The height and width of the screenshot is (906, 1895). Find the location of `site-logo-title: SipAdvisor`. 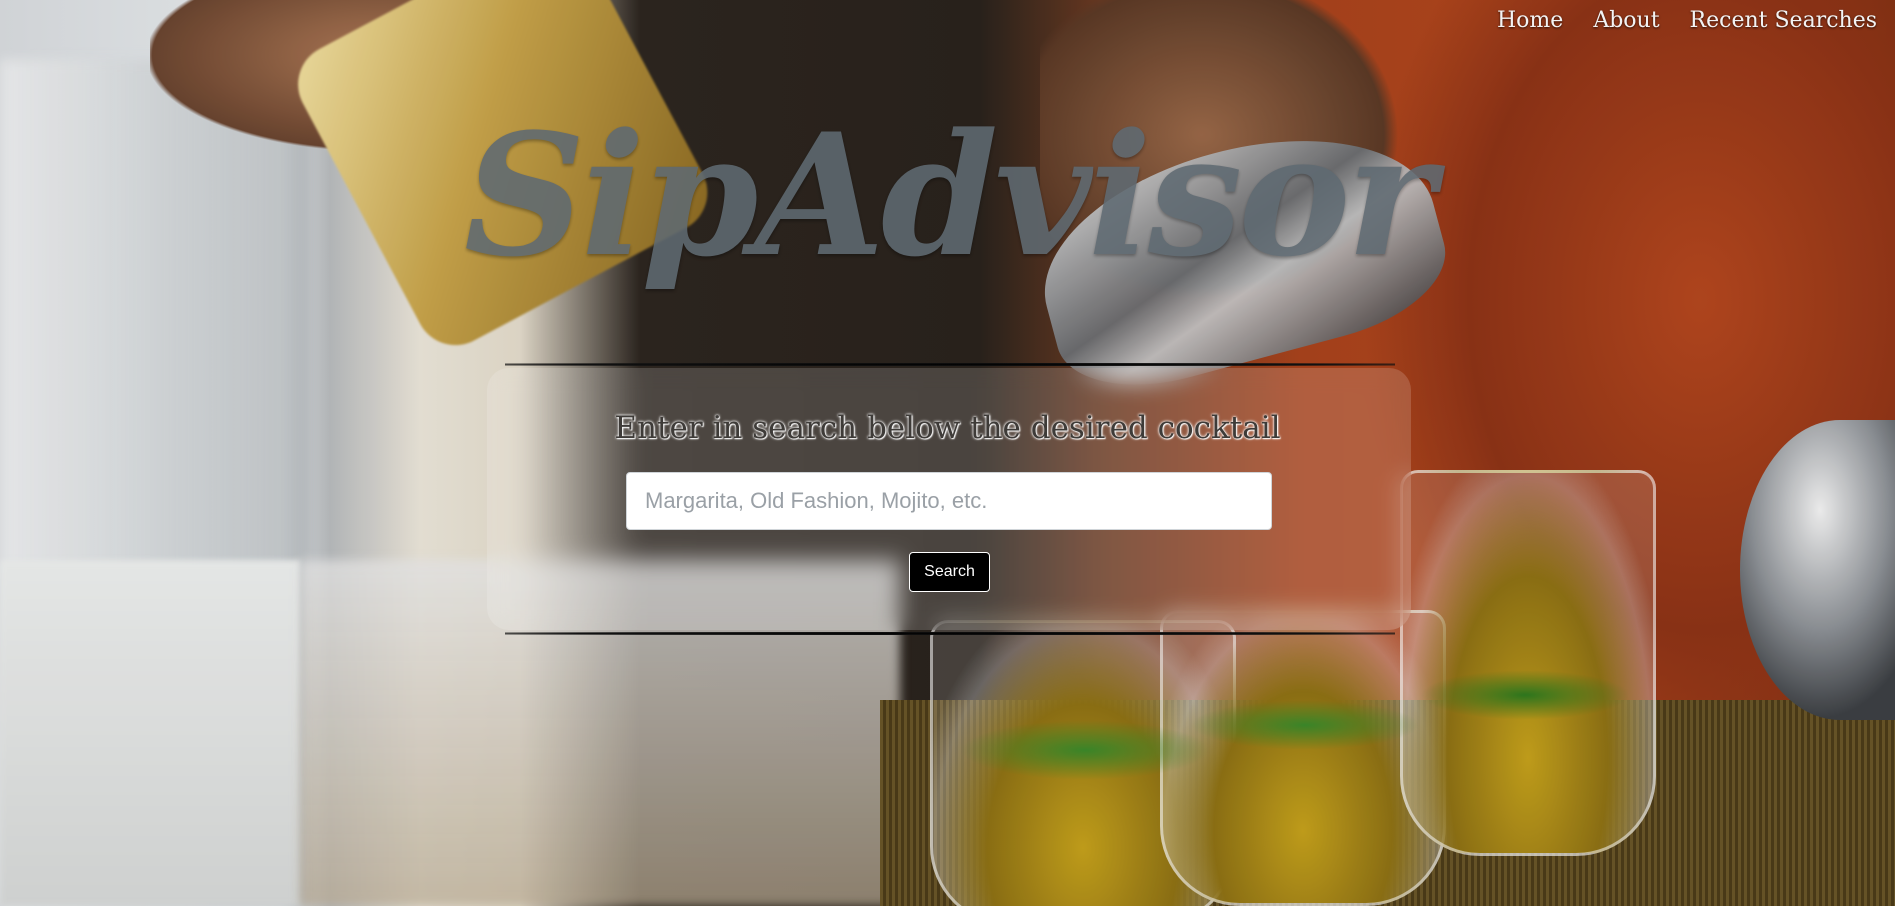

site-logo-title: SipAdvisor is located at coordinates (949, 195).